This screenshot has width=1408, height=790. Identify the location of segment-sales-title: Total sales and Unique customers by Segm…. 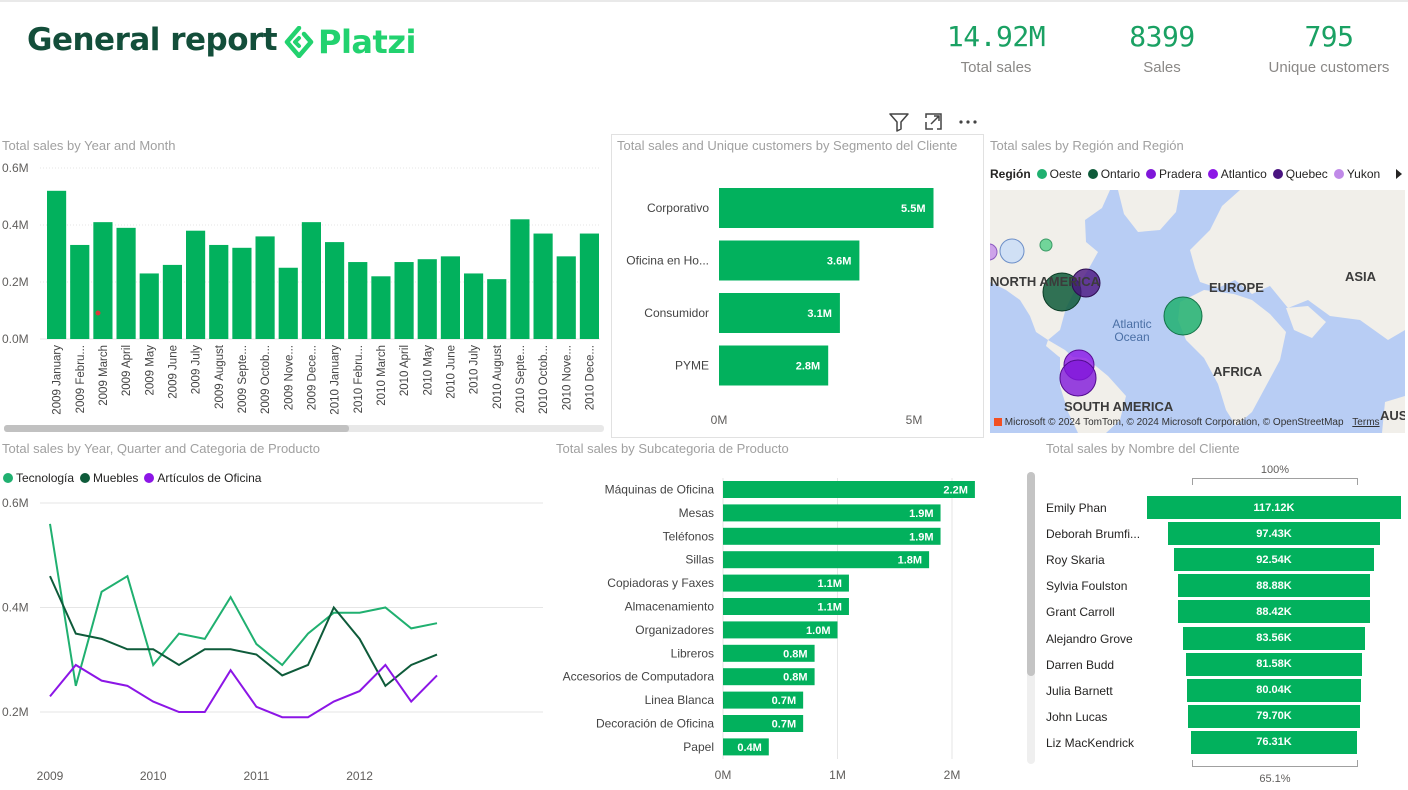
(787, 145).